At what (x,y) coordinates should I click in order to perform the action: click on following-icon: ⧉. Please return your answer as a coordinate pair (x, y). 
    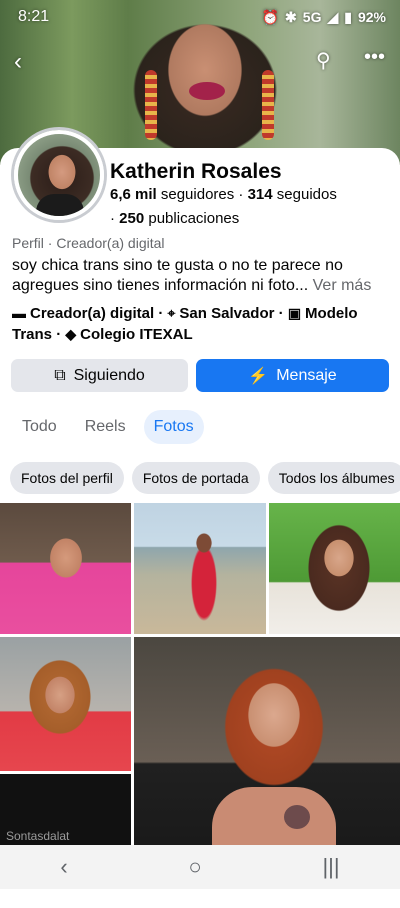
    Looking at the image, I should click on (60, 375).